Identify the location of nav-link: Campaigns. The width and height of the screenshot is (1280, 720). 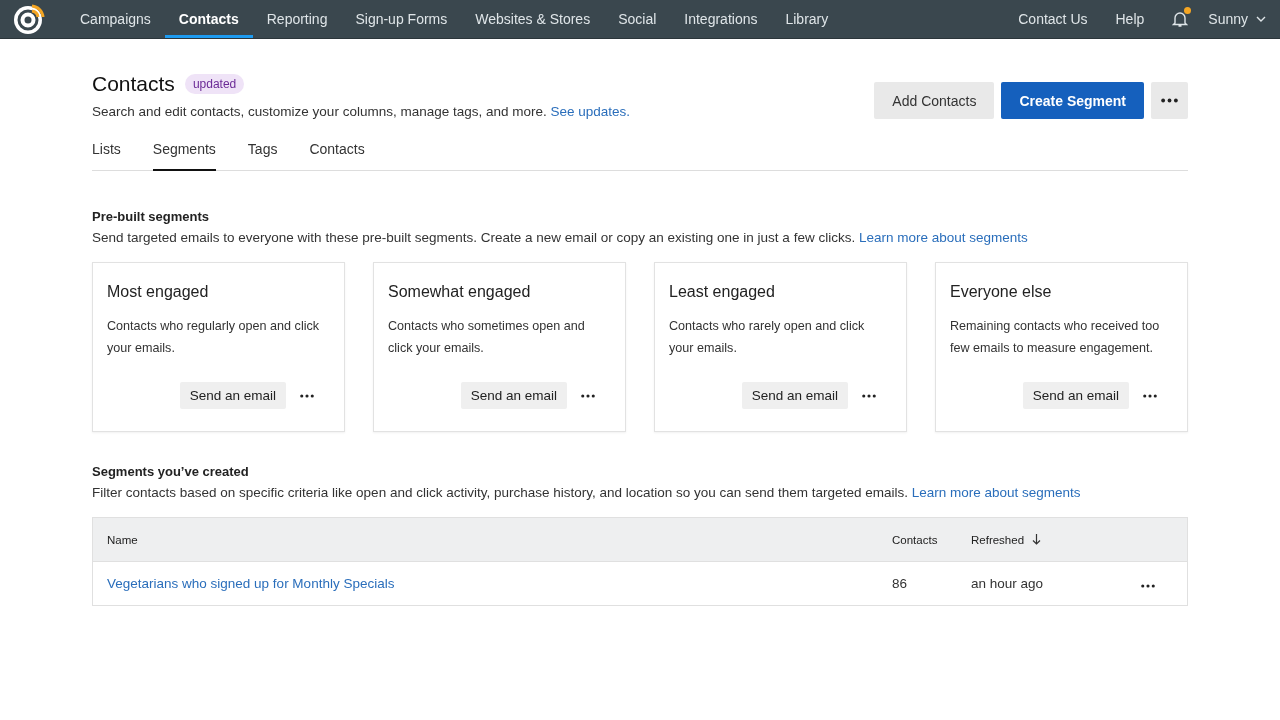
(115, 20).